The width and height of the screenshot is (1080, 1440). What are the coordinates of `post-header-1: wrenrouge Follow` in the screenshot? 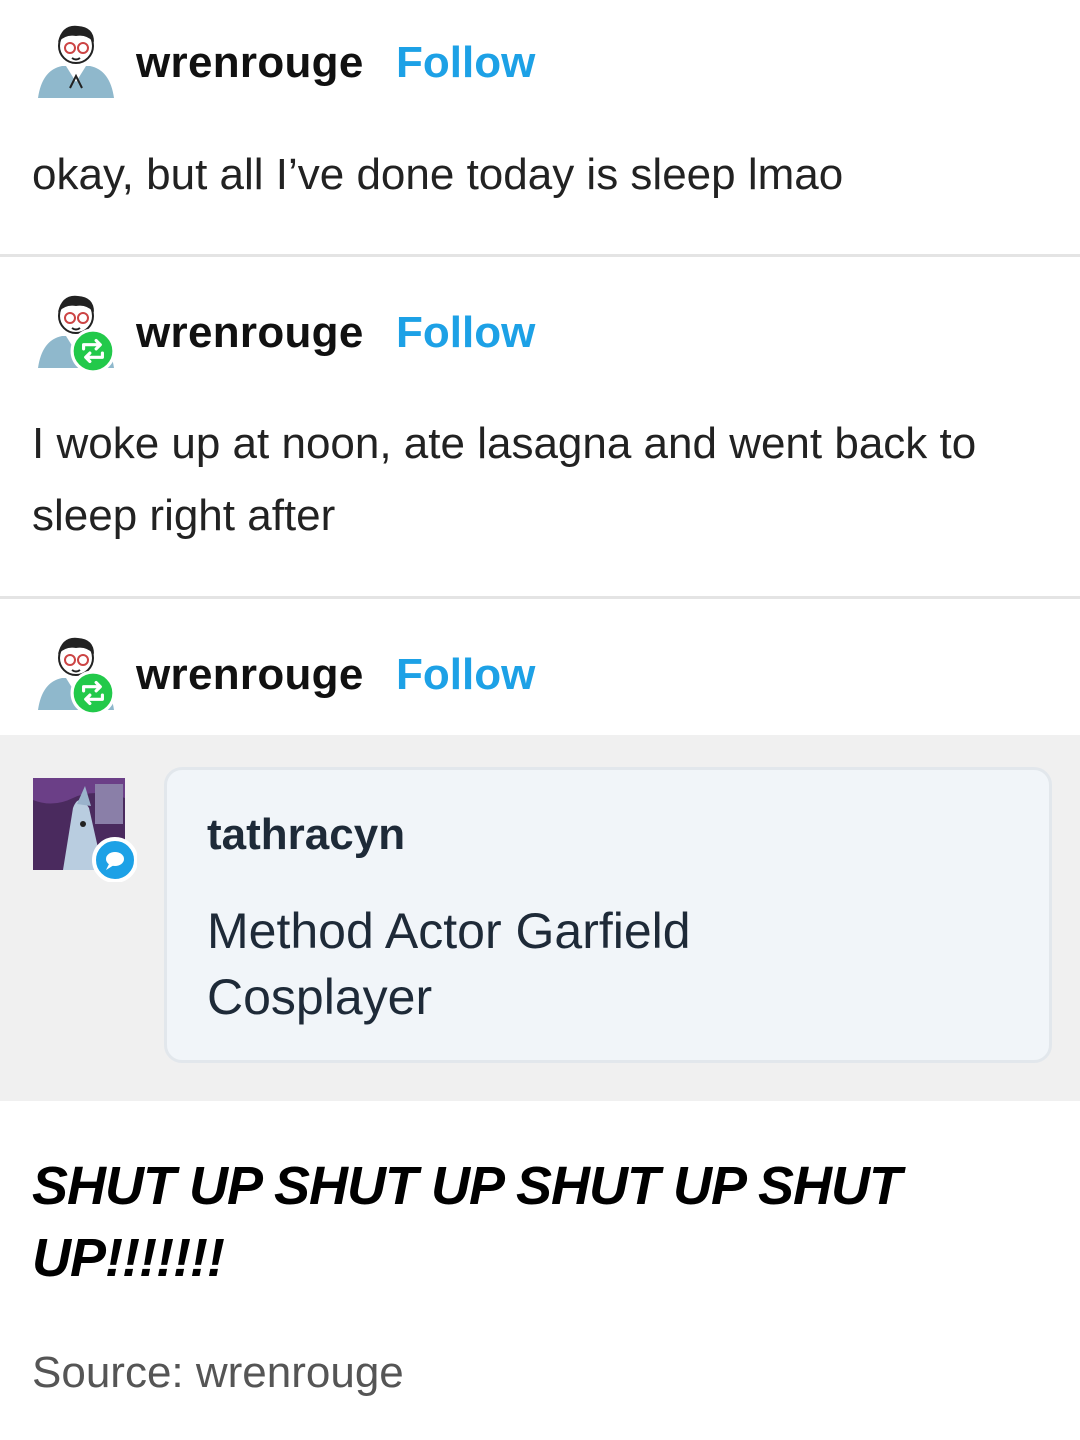 It's located at (540, 53).